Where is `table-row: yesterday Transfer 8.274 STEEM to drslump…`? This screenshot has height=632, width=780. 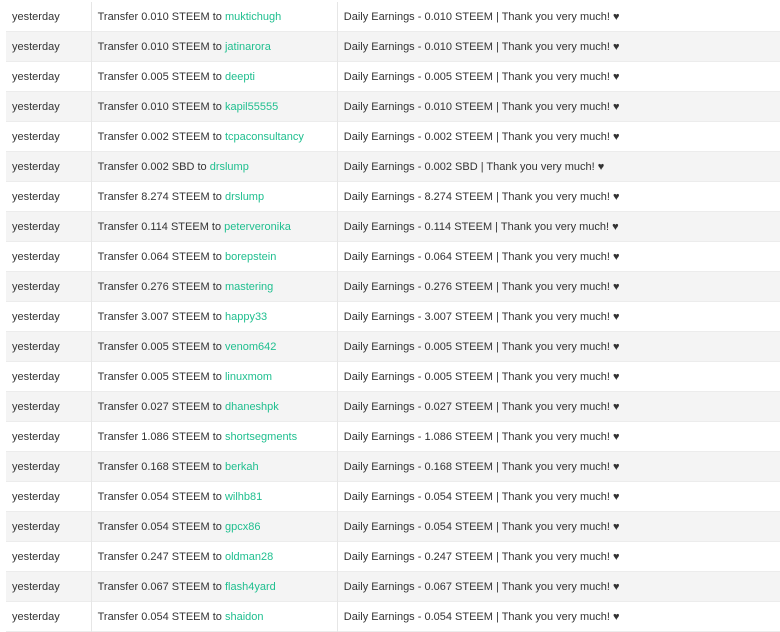
table-row: yesterday Transfer 8.274 STEEM to drslump… is located at coordinates (393, 196).